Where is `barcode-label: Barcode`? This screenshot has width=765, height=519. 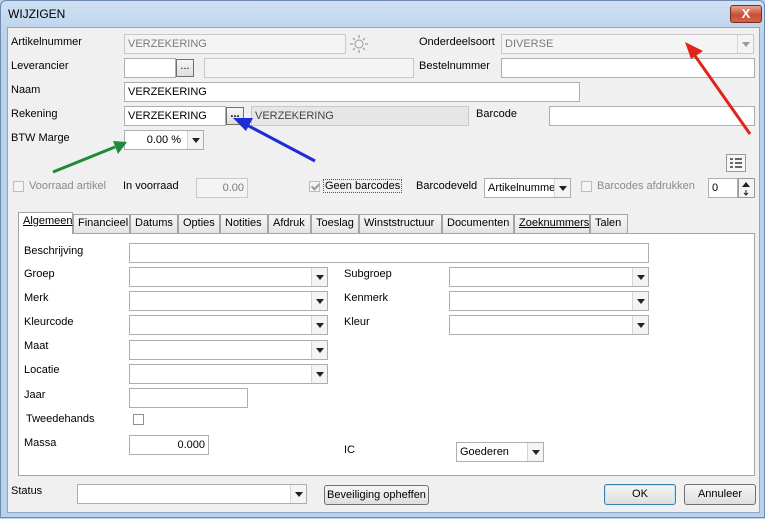 barcode-label: Barcode is located at coordinates (496, 114).